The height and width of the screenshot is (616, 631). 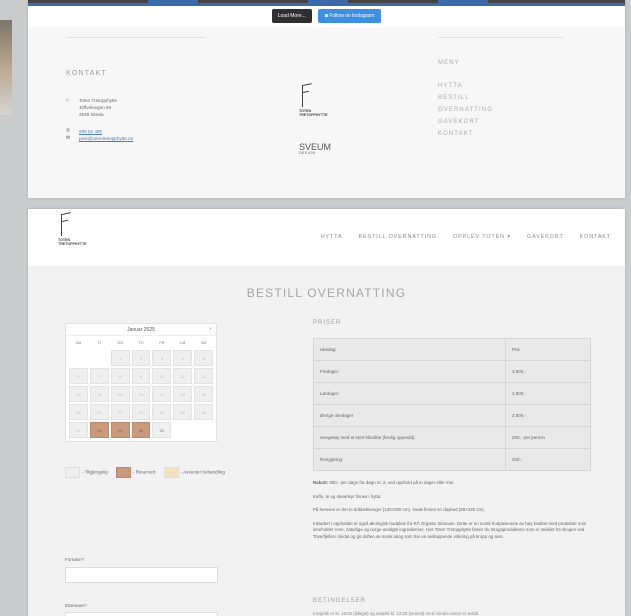 I want to click on calendar-day: 15, so click(x=120, y=394).